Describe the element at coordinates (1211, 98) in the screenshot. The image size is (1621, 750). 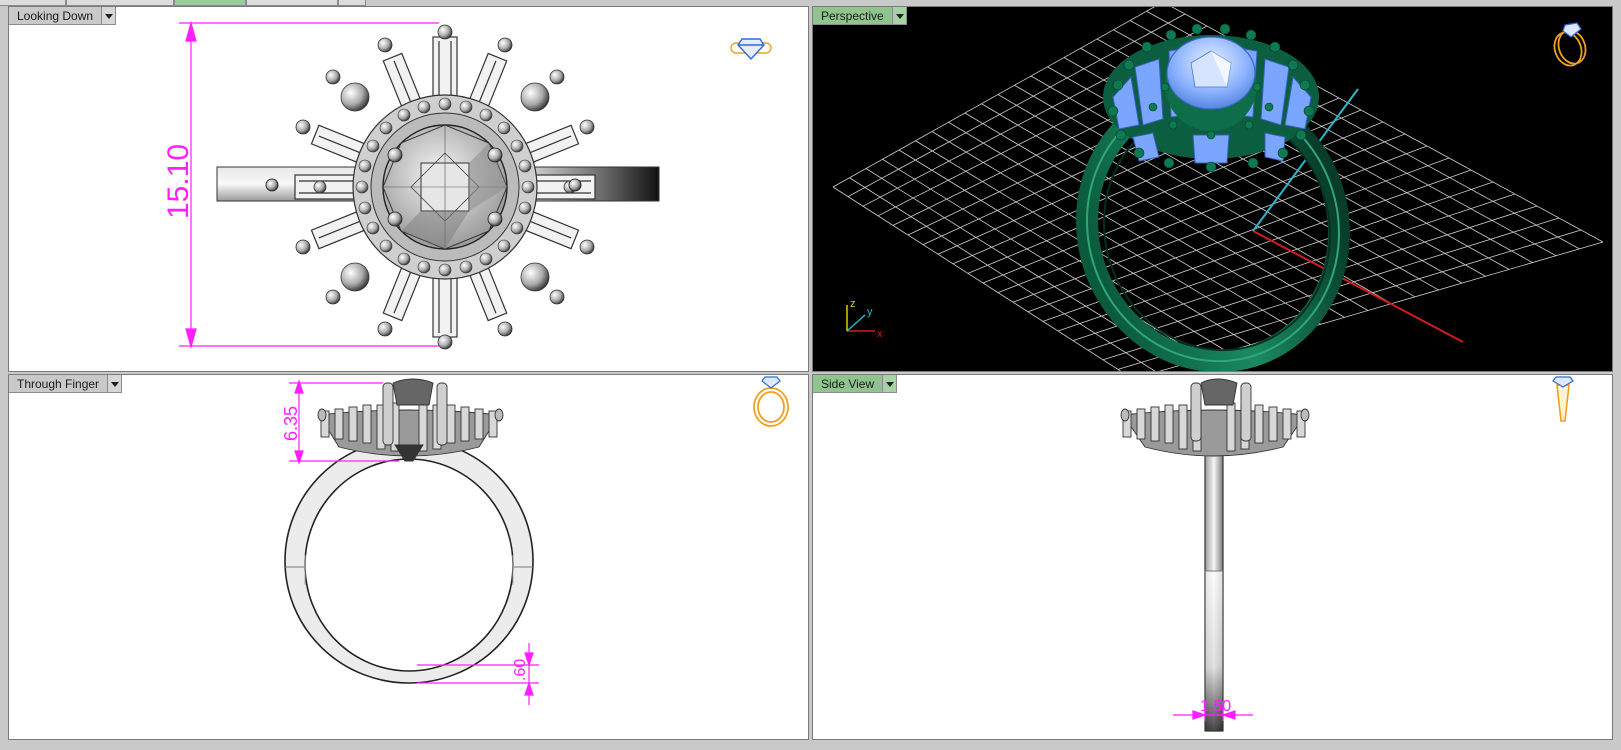
I see `ring-head-3d` at that location.